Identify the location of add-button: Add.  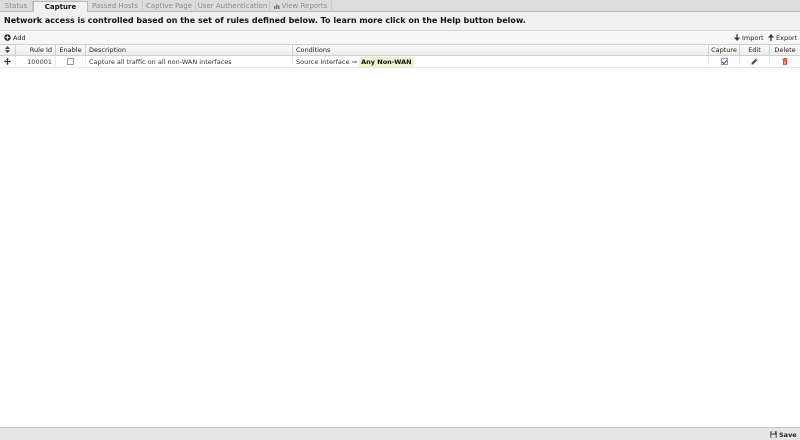
(15, 38).